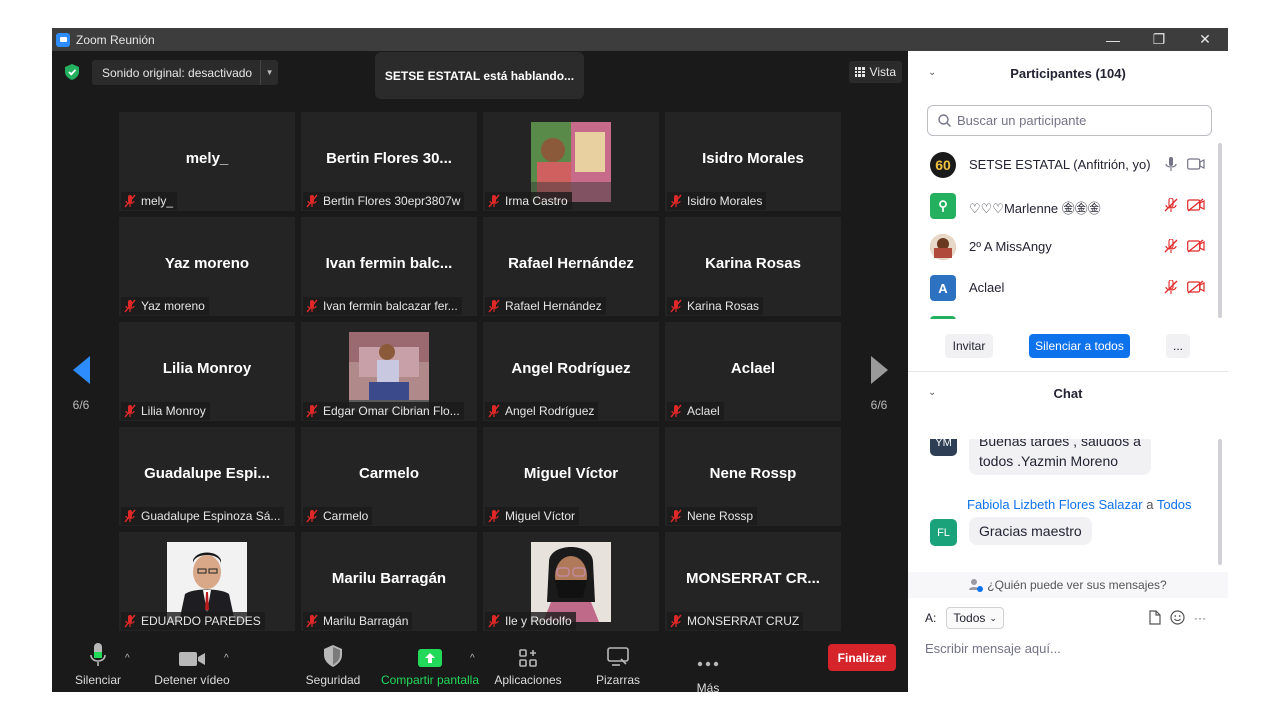  I want to click on chat-message-text: Buenas tardes , saludos a, so click(1060, 444).